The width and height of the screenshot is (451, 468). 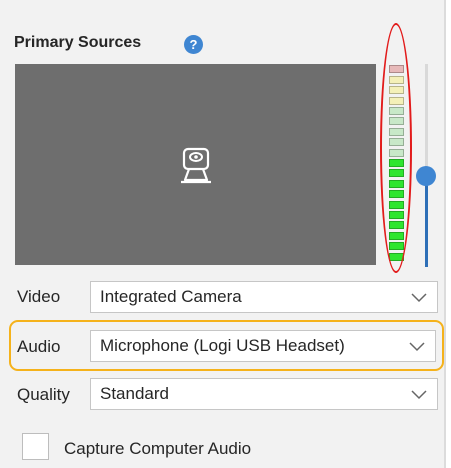 I want to click on quality-select: Standard, so click(x=264, y=394).